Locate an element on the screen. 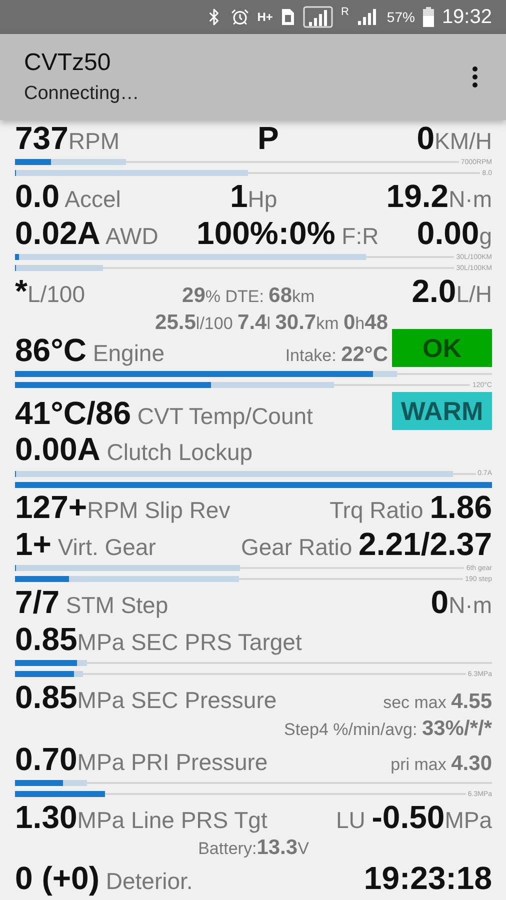  status-badge: WARM is located at coordinates (442, 411).